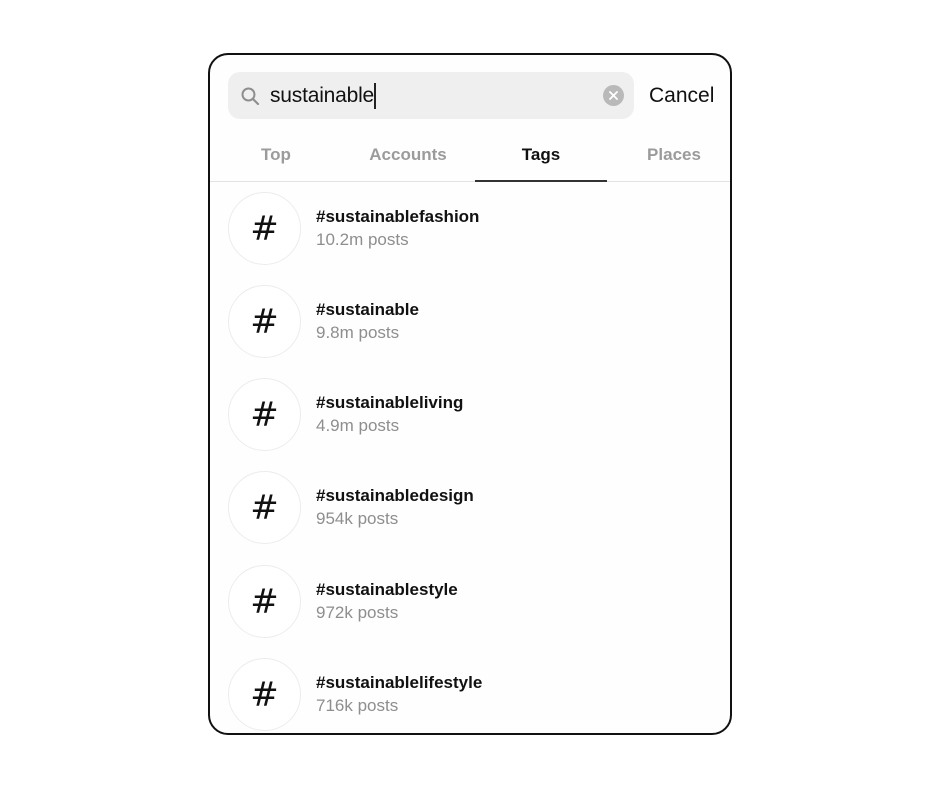 The height and width of the screenshot is (788, 940). What do you see at coordinates (387, 589) in the screenshot?
I see `tag-name: #sustainablestyle` at bounding box center [387, 589].